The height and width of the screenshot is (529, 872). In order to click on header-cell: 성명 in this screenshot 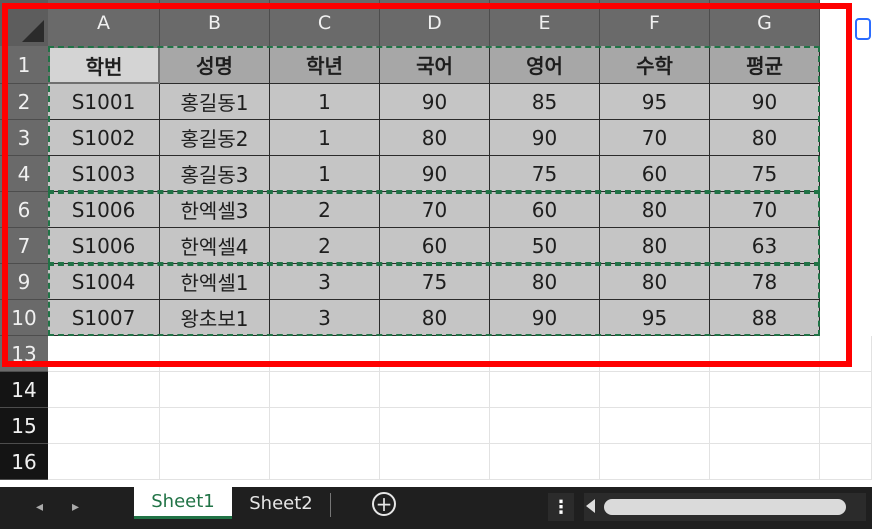, I will do `click(215, 65)`.